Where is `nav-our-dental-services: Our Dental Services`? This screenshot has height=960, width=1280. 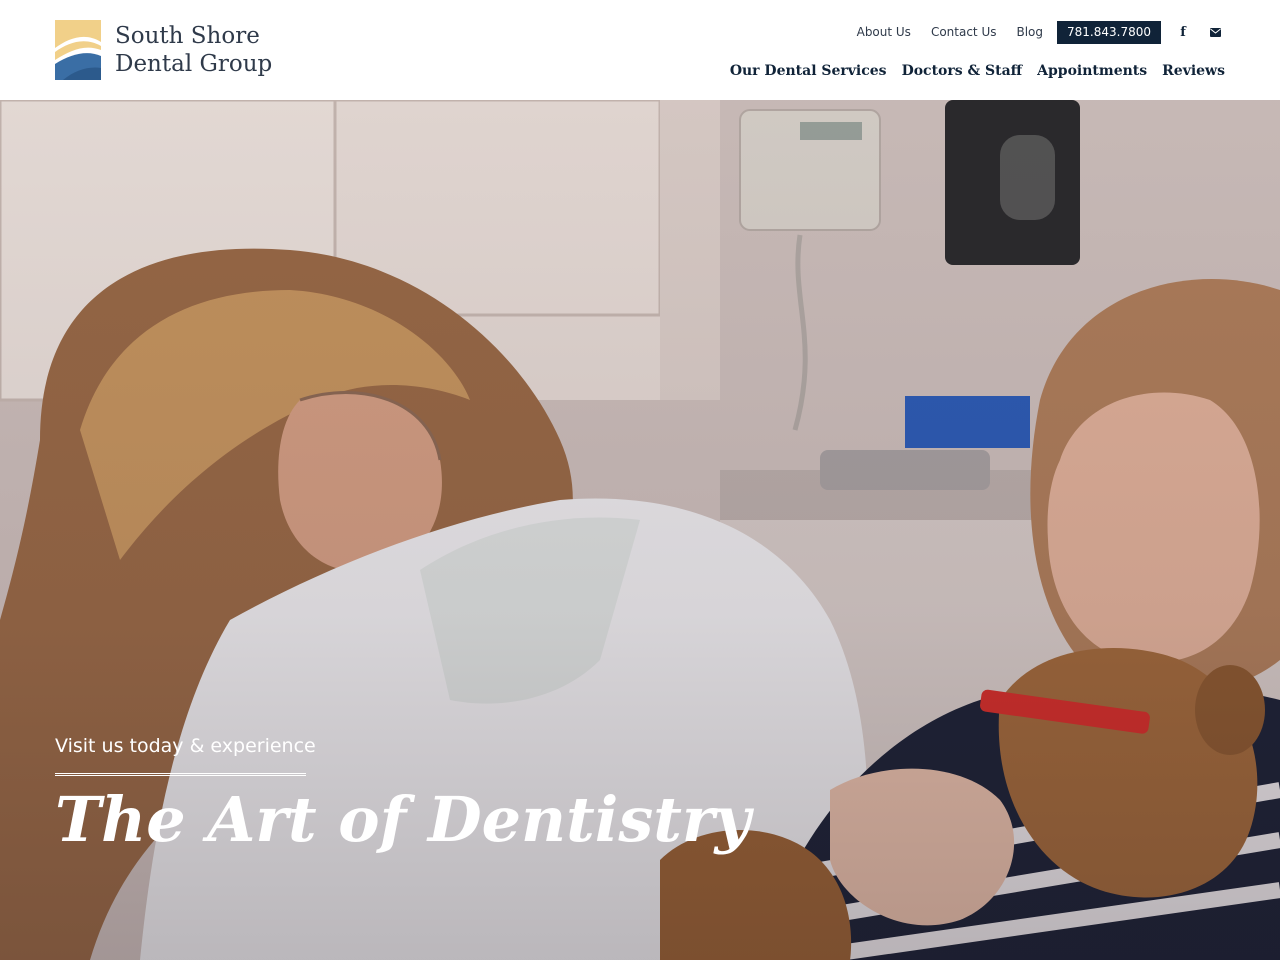
nav-our-dental-services: Our Dental Services is located at coordinates (808, 71).